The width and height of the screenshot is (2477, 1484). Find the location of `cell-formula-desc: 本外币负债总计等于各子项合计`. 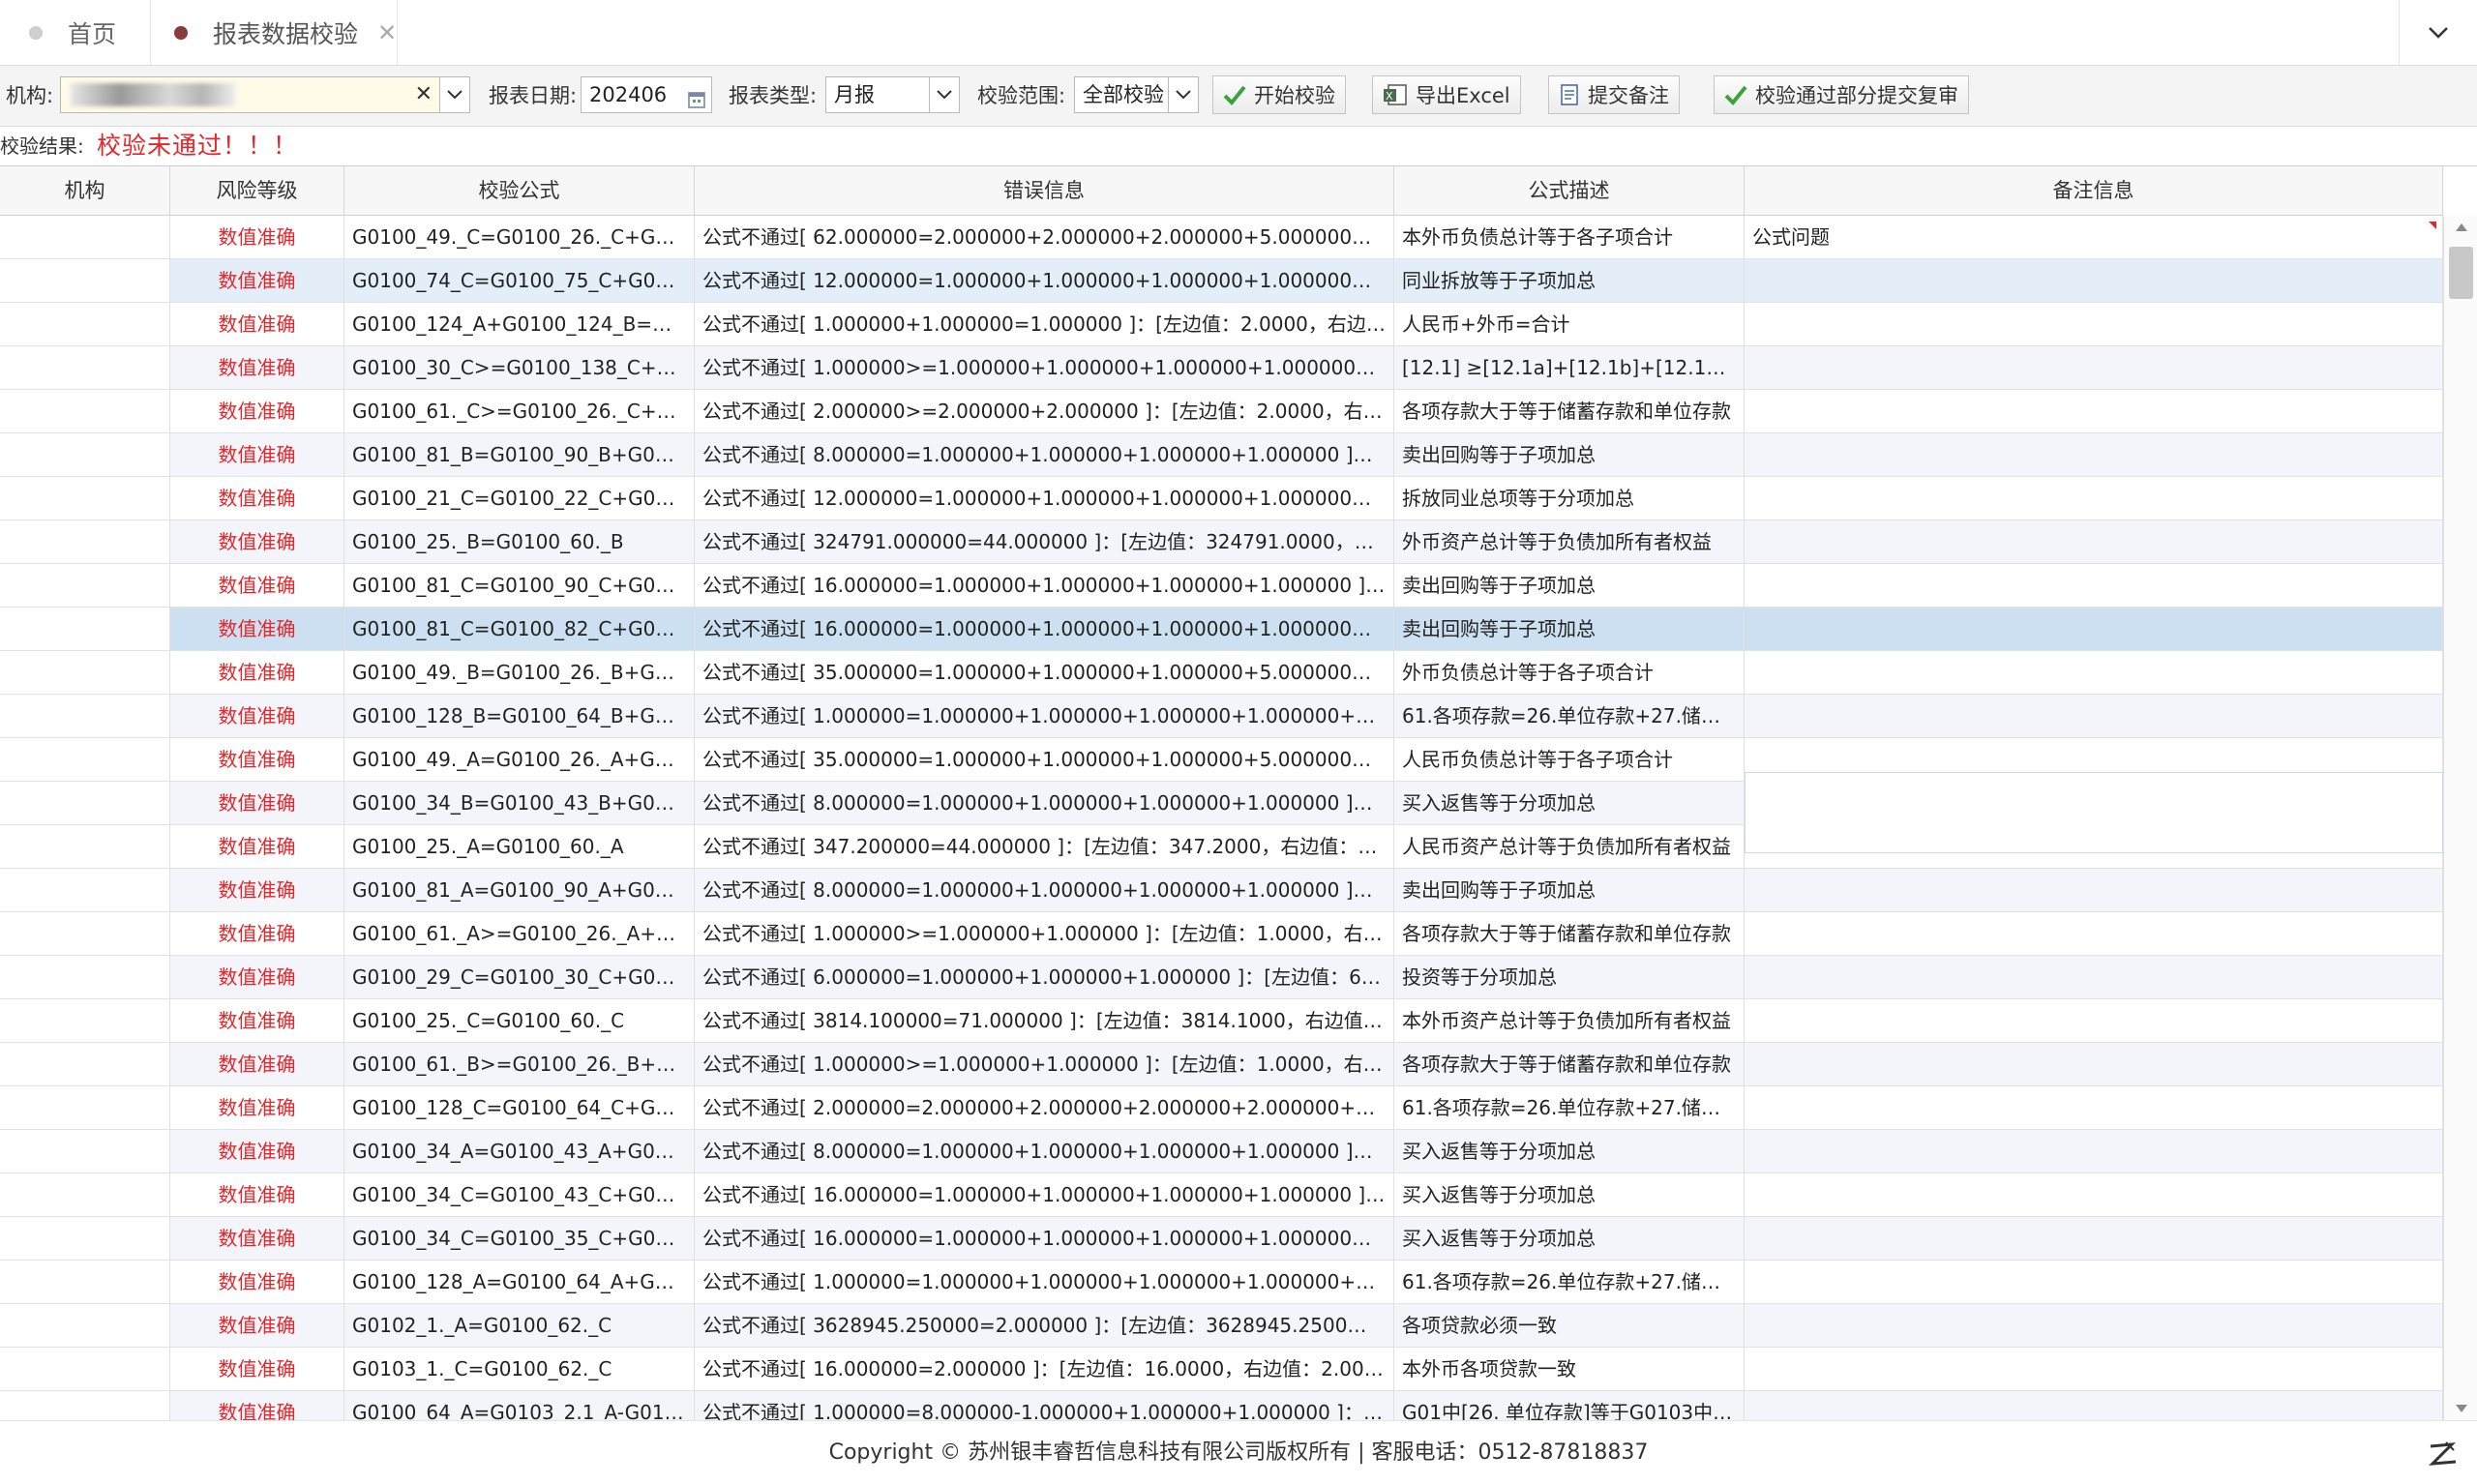

cell-formula-desc: 本外币负债总计等于各子项合计 is located at coordinates (1569, 237).